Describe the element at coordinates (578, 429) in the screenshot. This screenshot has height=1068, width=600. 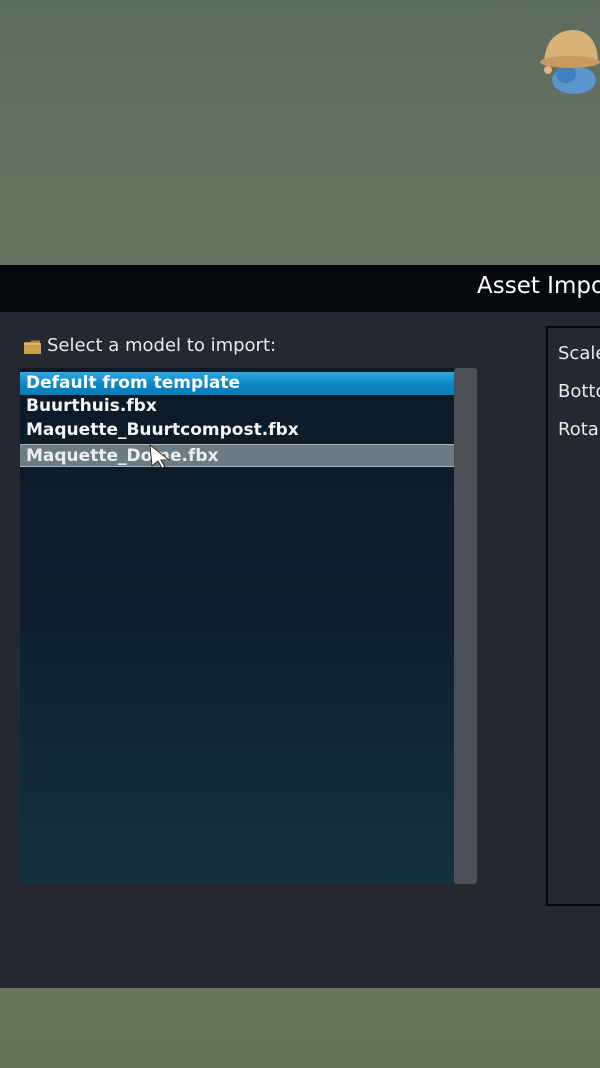
I see `rotation-label: Rota` at that location.